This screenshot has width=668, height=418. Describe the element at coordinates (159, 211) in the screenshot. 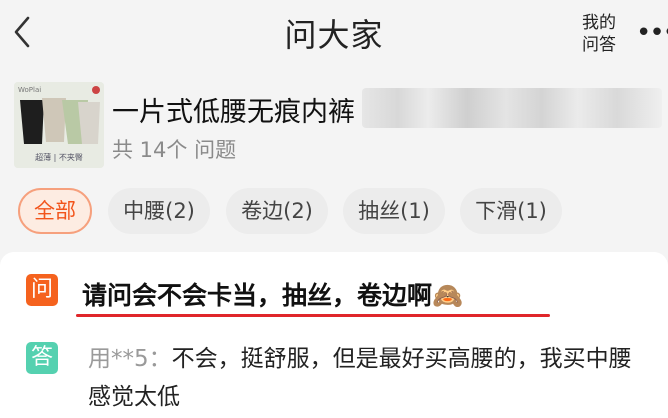

I see `filter-chip-mid-waist: 中腰(2)` at that location.